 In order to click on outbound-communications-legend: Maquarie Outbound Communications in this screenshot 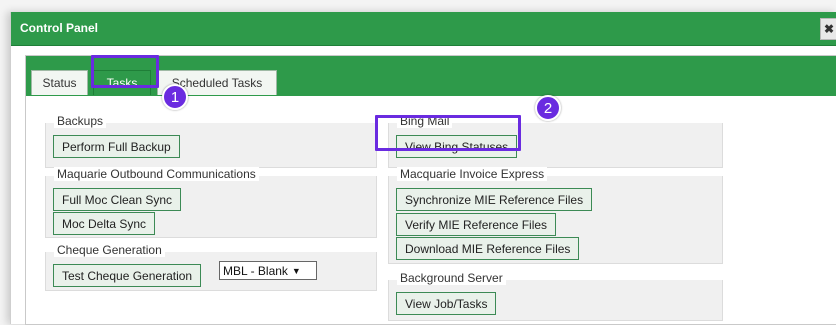, I will do `click(156, 174)`.